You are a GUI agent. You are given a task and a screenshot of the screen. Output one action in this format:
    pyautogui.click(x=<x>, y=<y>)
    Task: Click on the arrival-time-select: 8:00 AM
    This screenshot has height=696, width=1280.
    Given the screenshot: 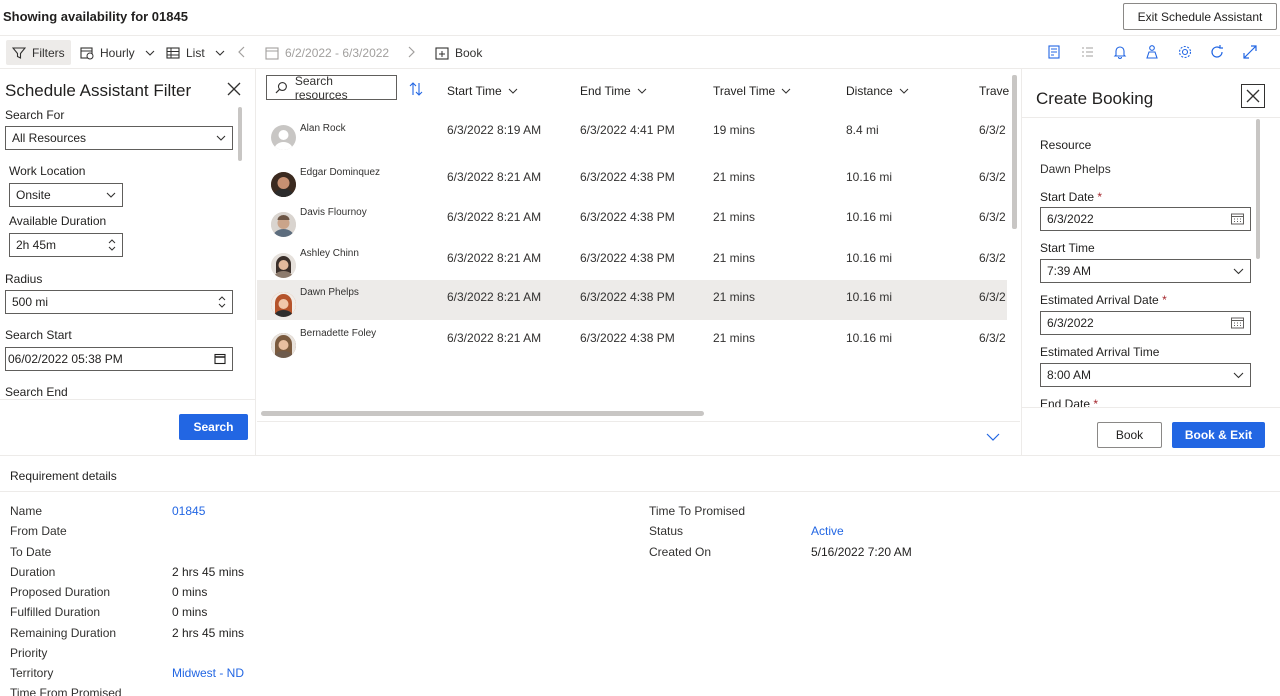 What is the action you would take?
    pyautogui.click(x=1145, y=375)
    